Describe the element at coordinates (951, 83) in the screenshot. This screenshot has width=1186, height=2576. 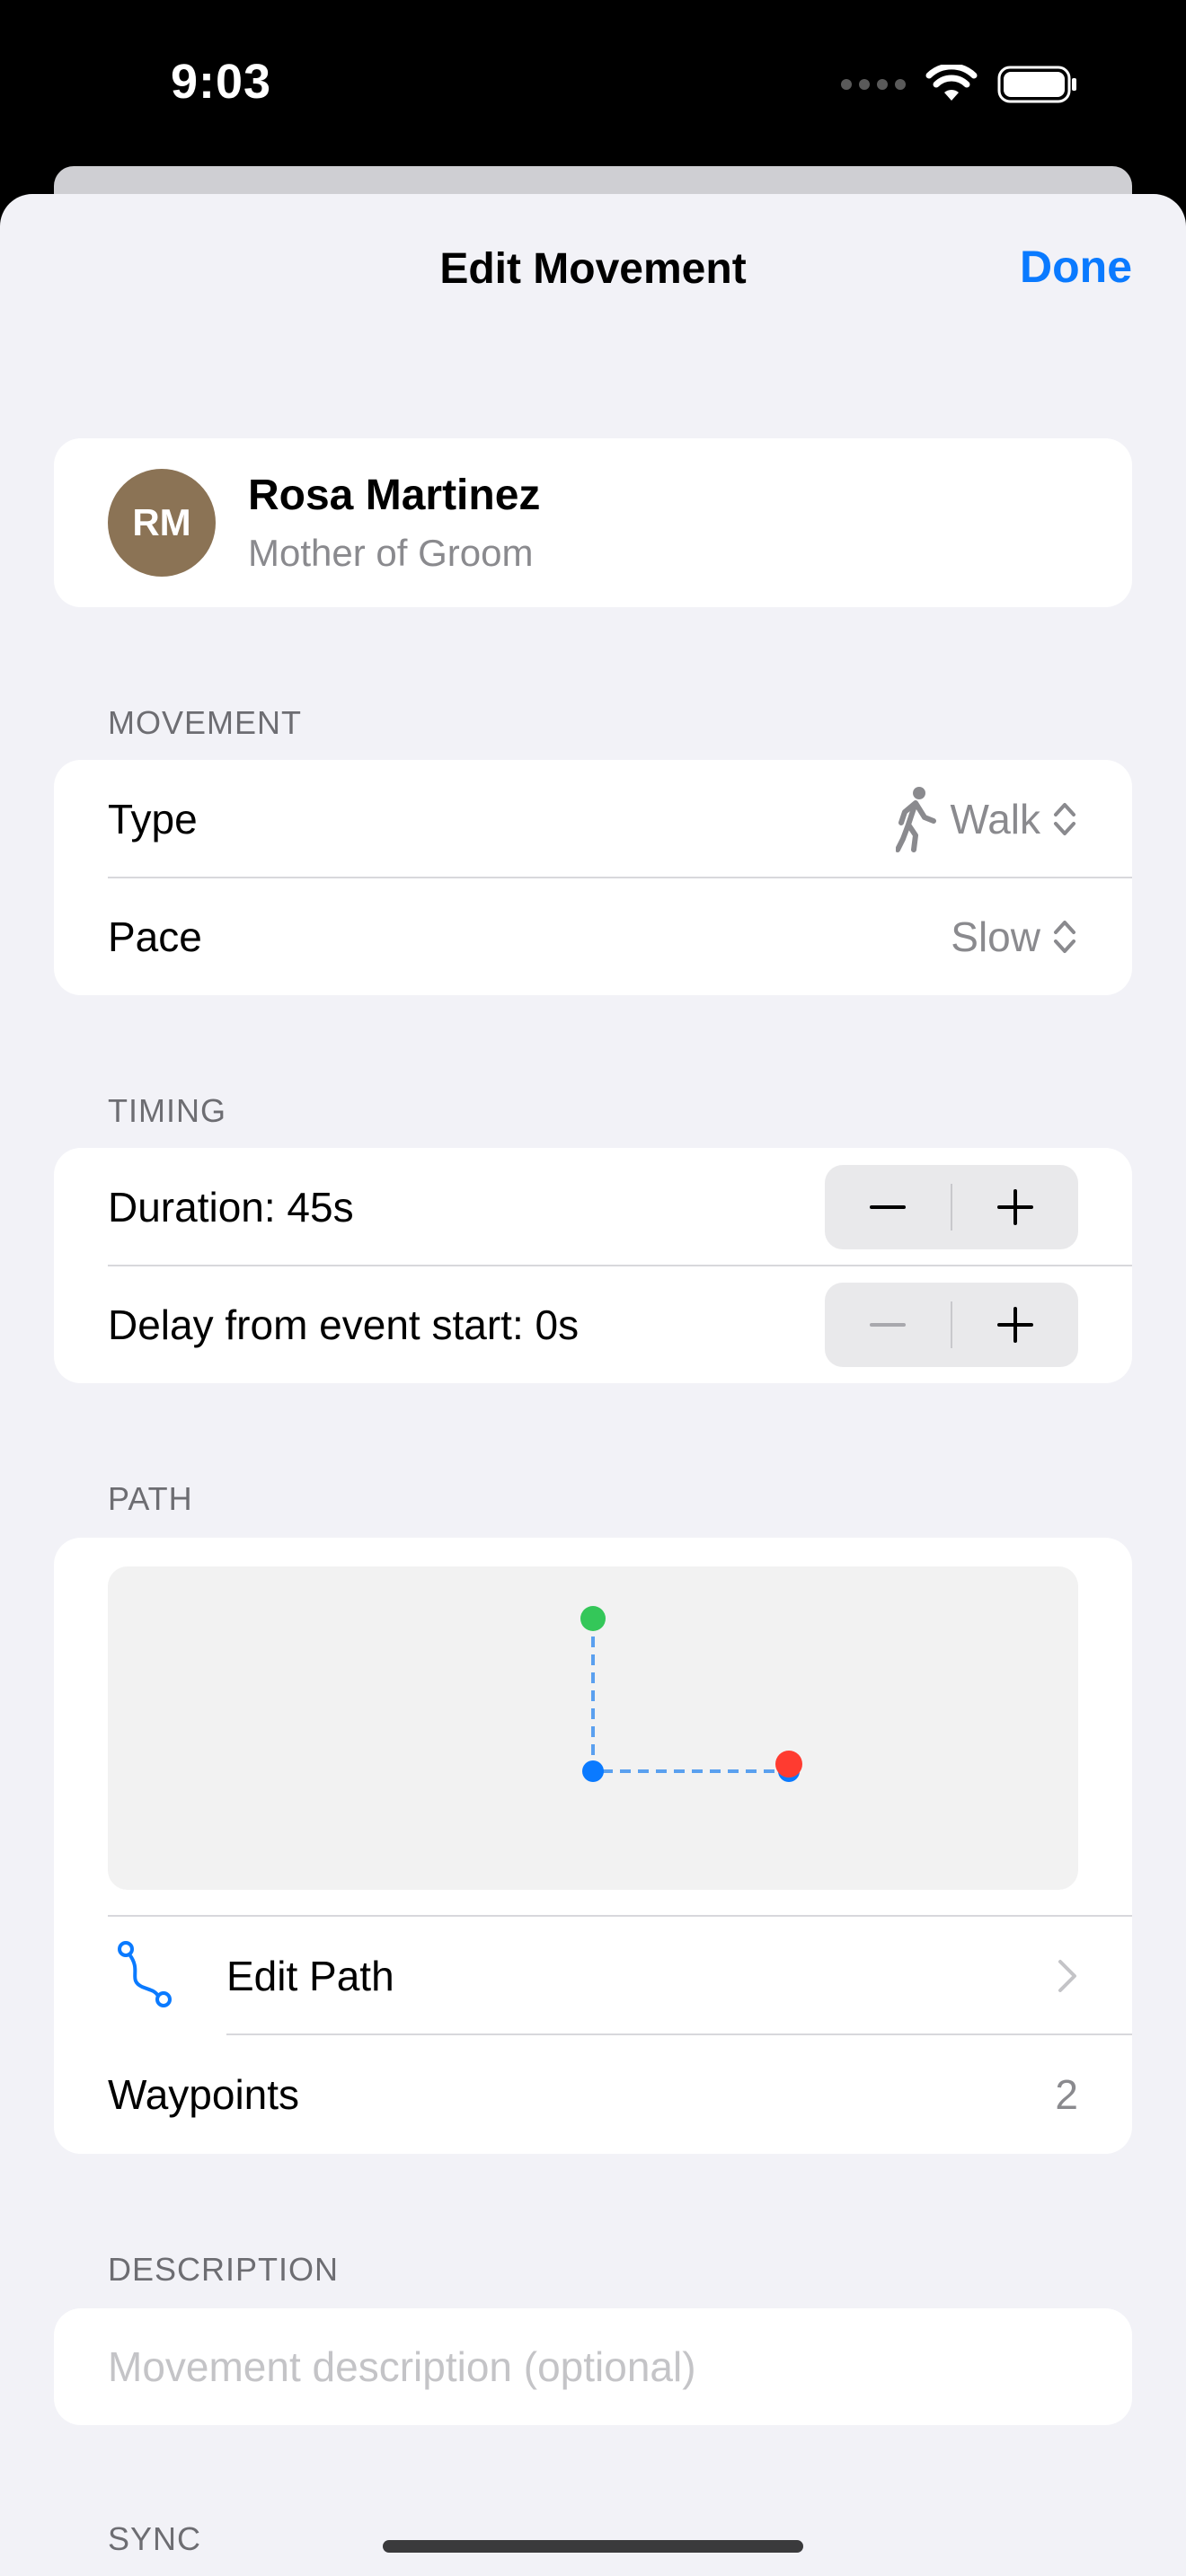
I see `wifi-icon` at that location.